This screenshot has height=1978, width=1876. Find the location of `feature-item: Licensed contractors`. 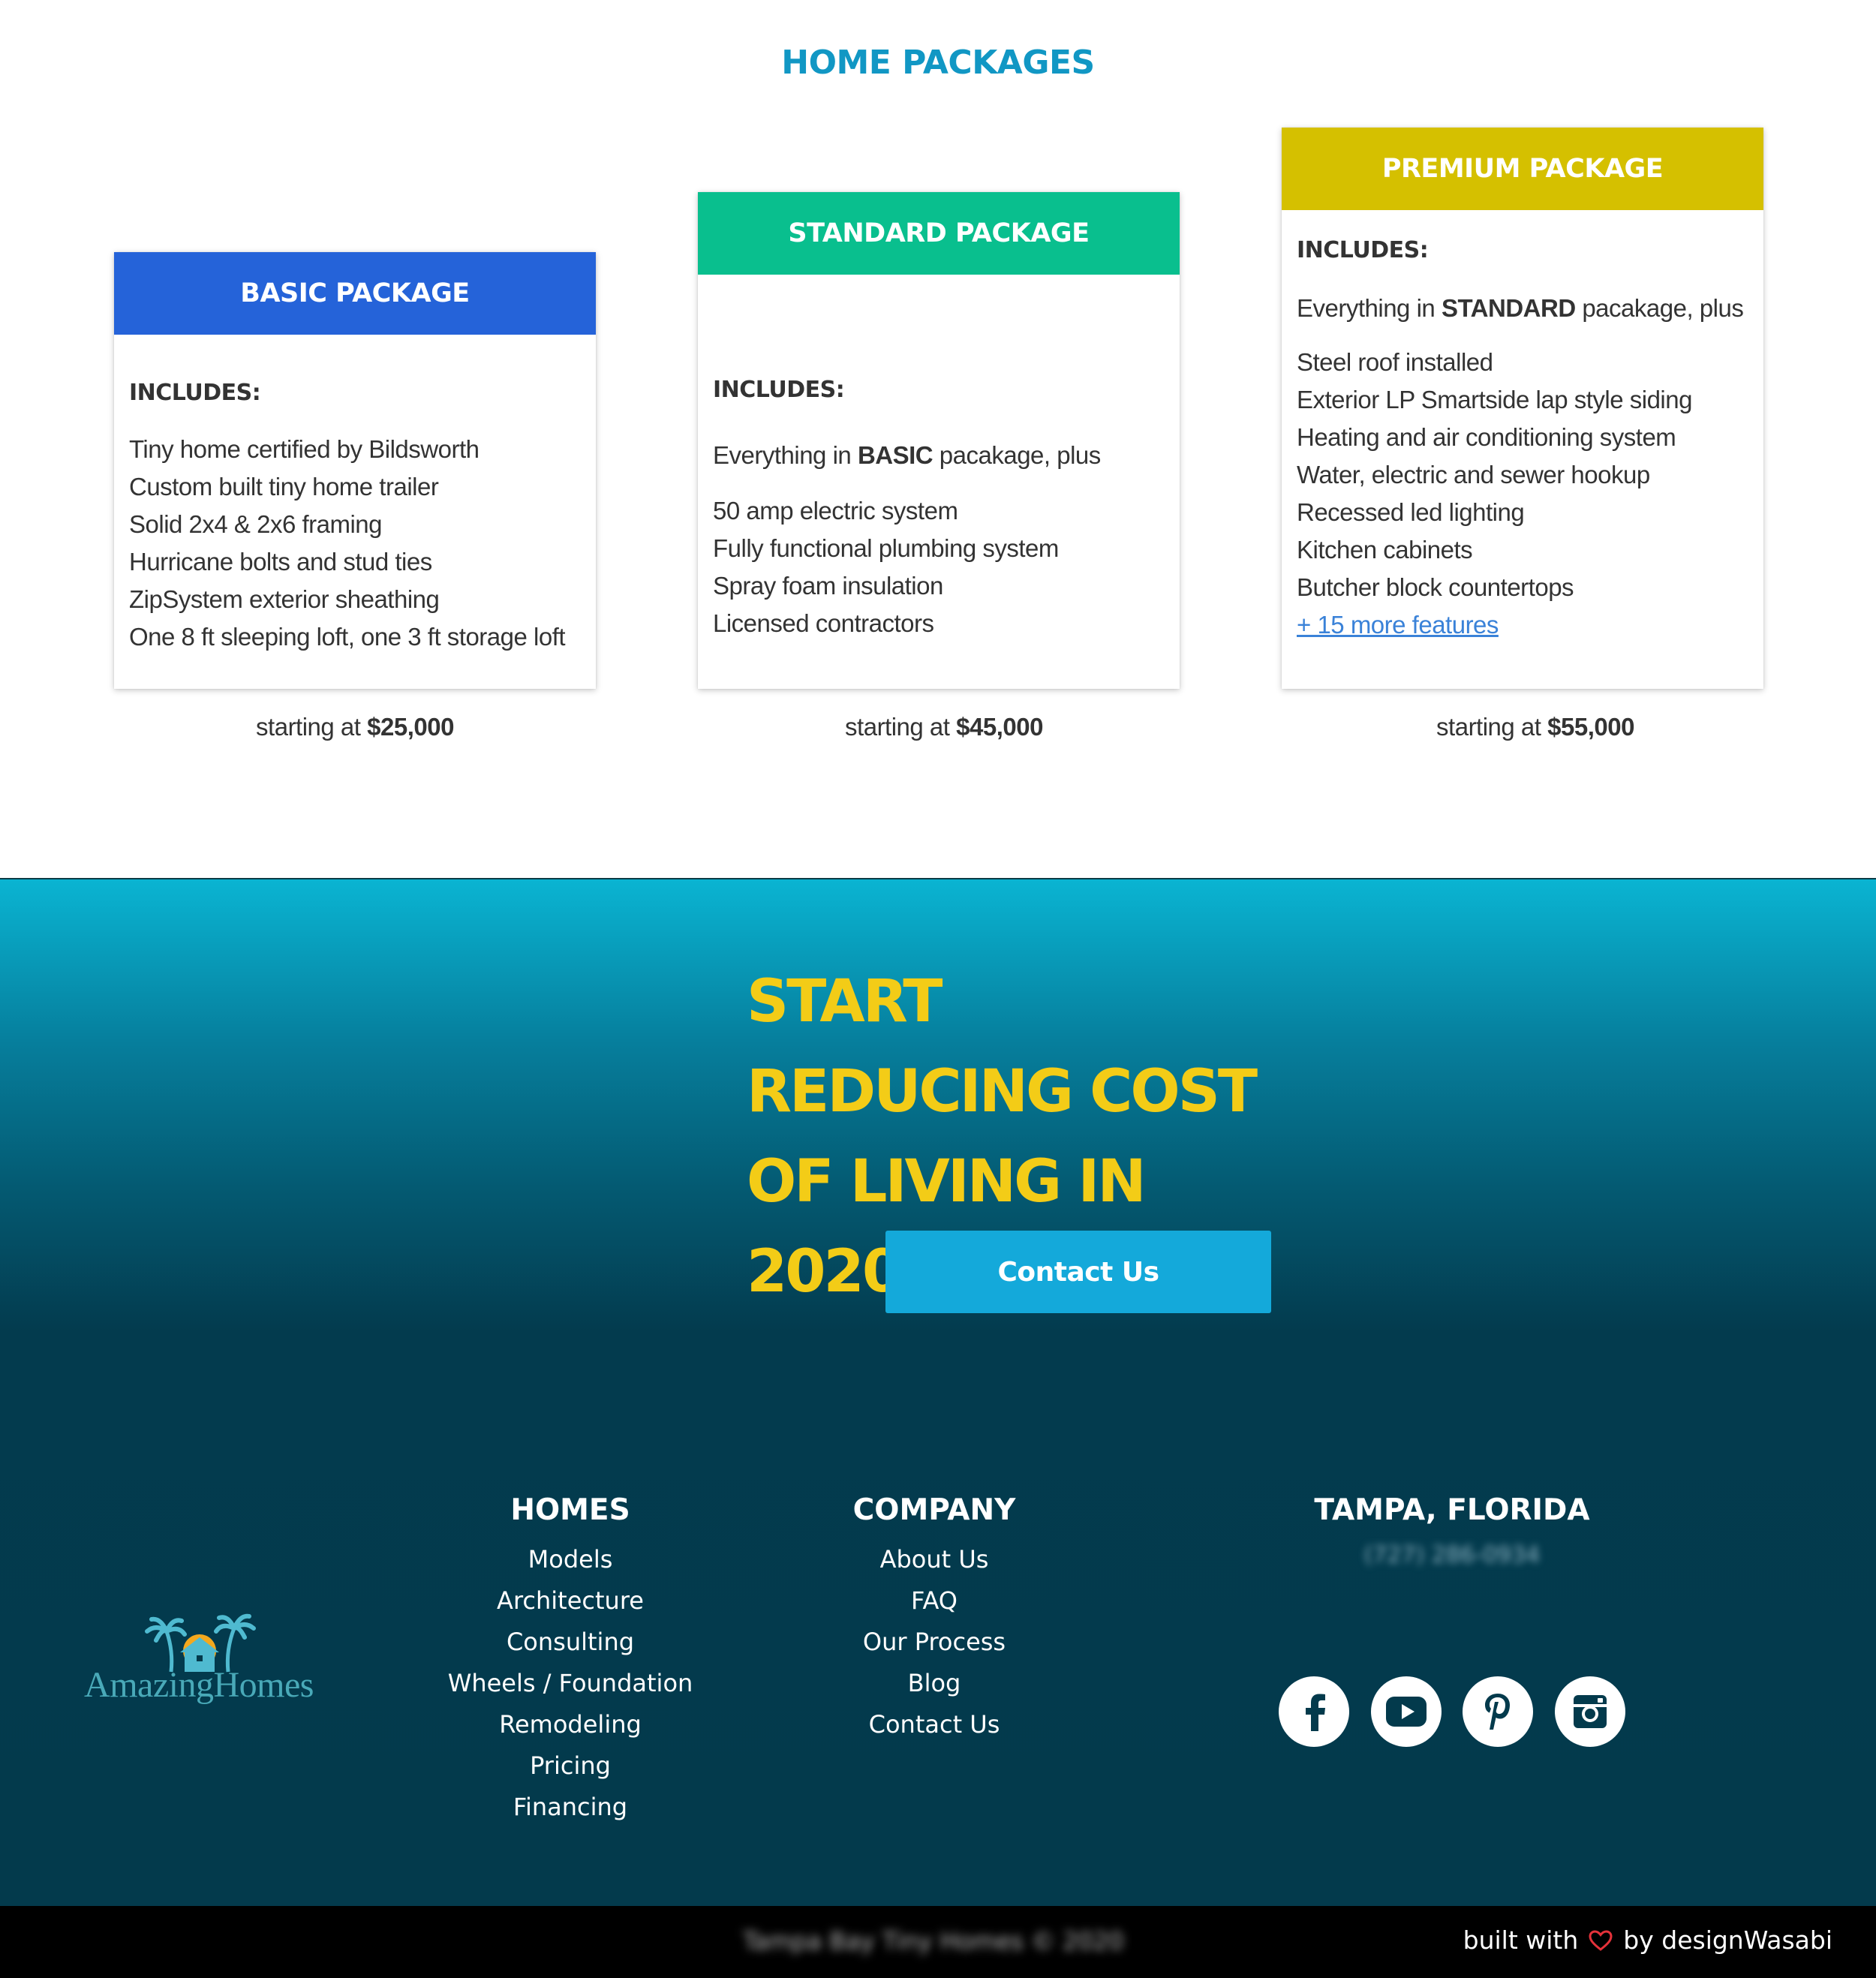

feature-item: Licensed contractors is located at coordinates (823, 623).